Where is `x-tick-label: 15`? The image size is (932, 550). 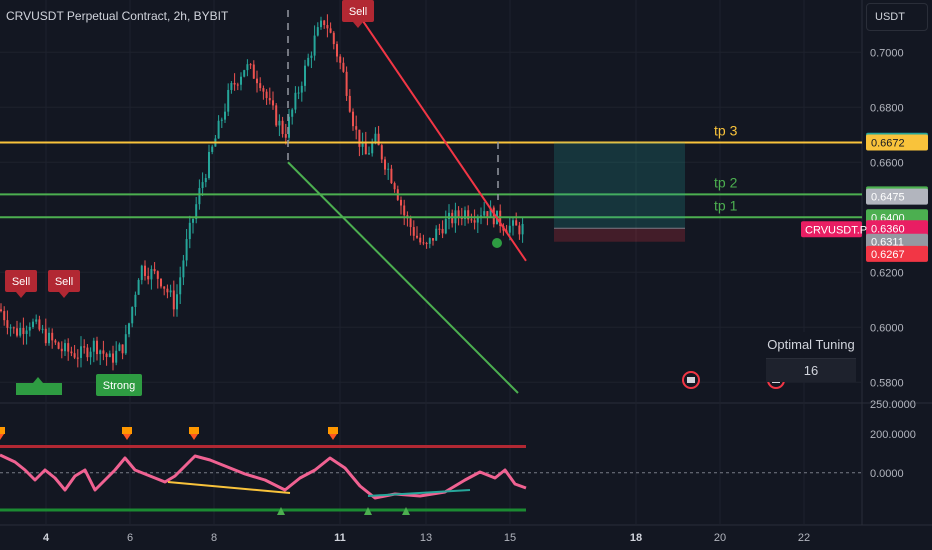
x-tick-label: 15 is located at coordinates (510, 538).